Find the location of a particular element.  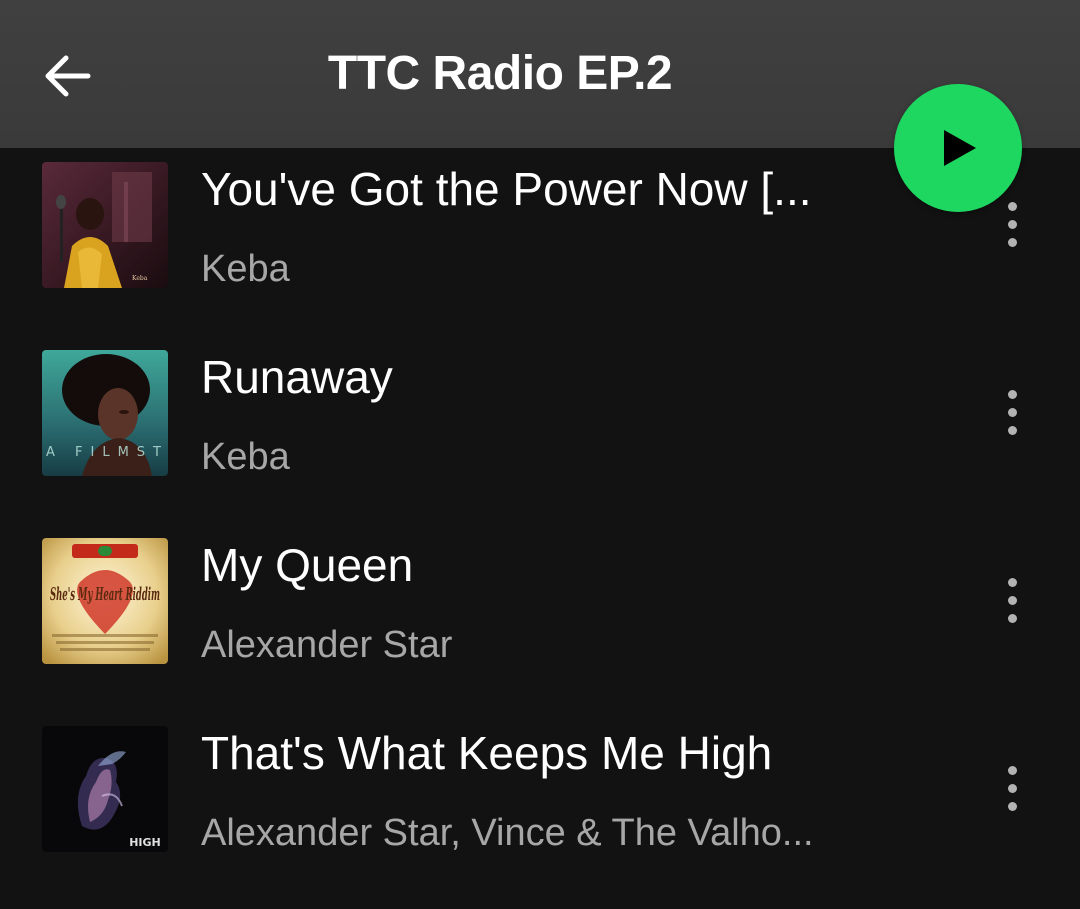

play-icon is located at coordinates (960, 148).